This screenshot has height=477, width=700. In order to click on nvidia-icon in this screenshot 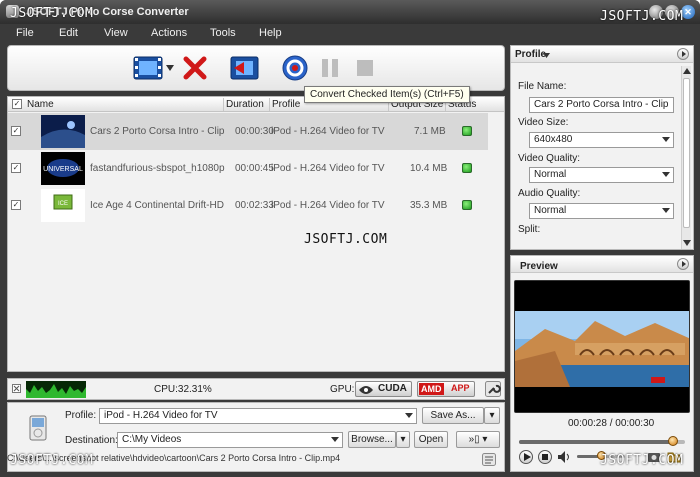, I will do `click(366, 390)`.